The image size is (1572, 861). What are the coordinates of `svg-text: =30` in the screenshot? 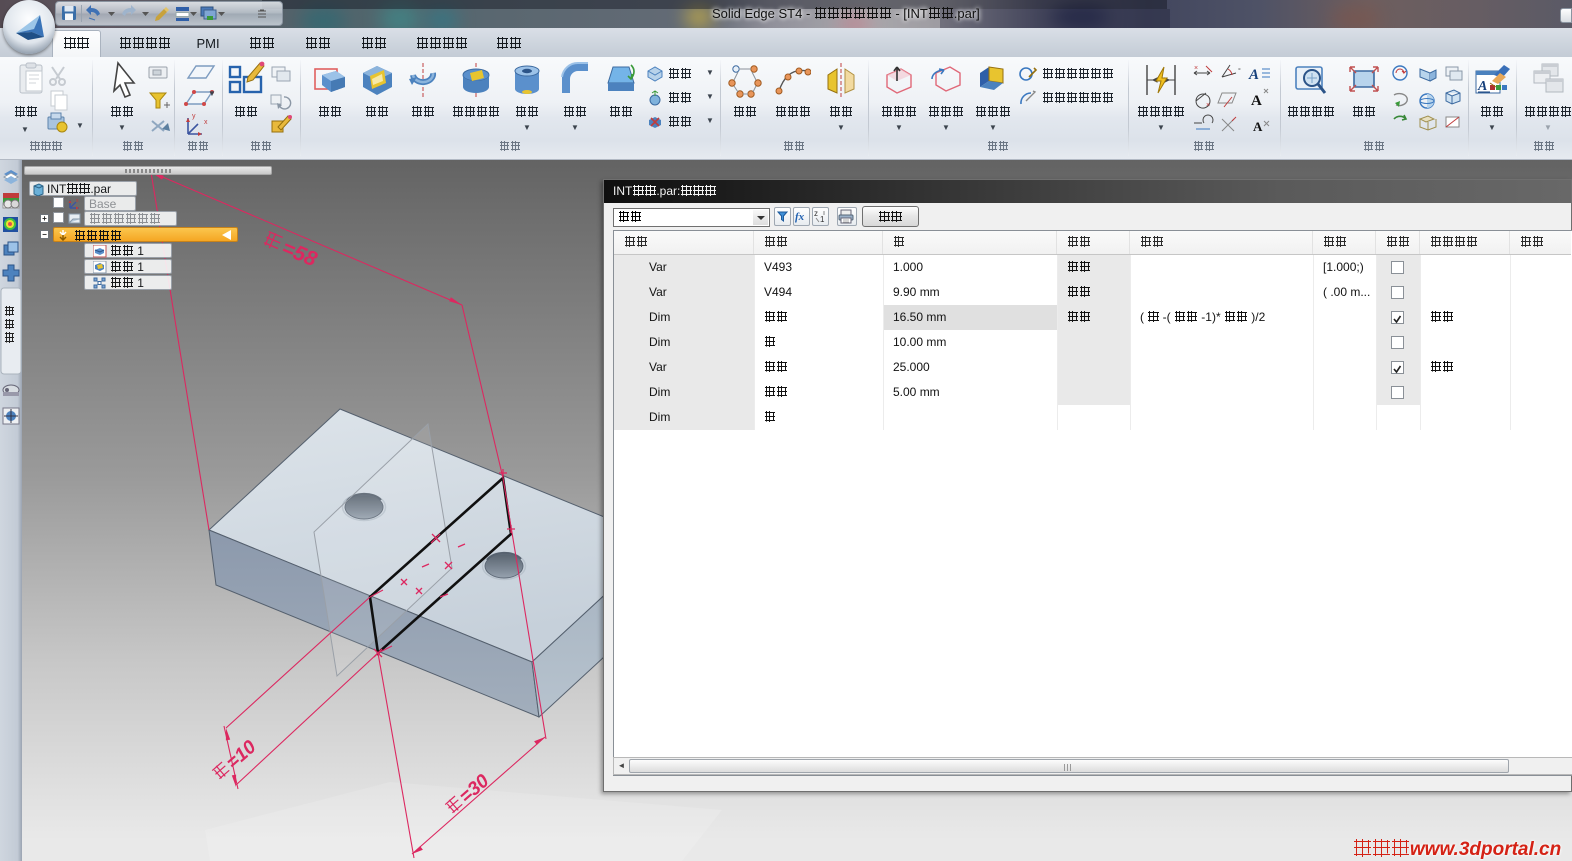 It's located at (474, 788).